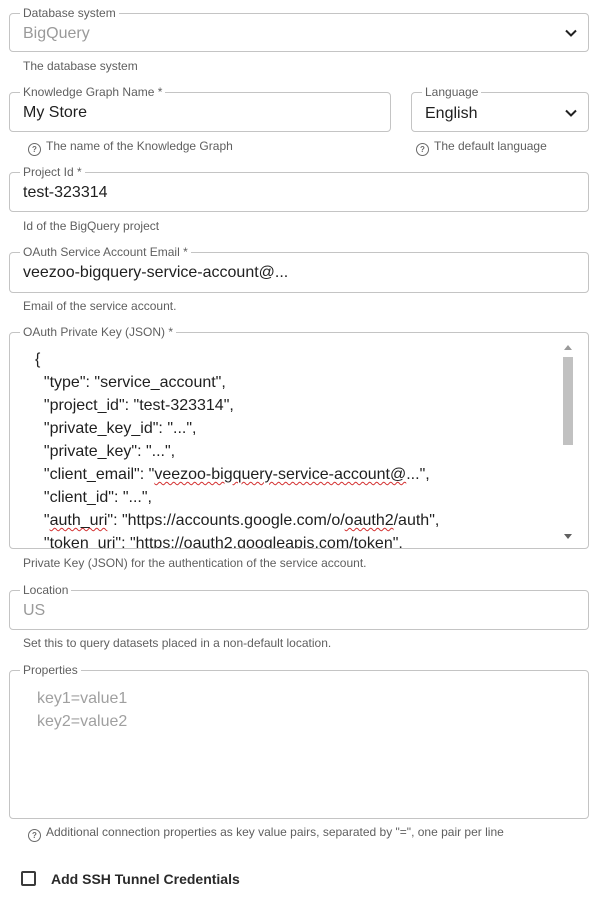 This screenshot has width=598, height=904. Describe the element at coordinates (91, 226) in the screenshot. I see `project-id-helper: Id of the BigQuery project` at that location.